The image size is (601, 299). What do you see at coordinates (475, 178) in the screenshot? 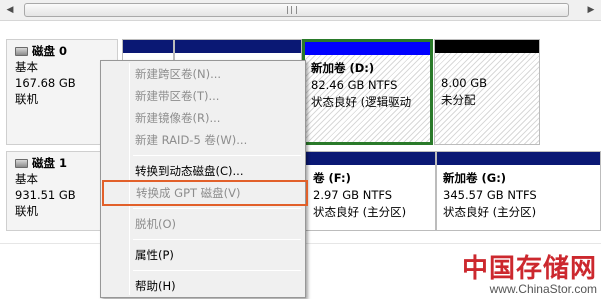
I see `partition-g-name: 新加卷 (G:)` at bounding box center [475, 178].